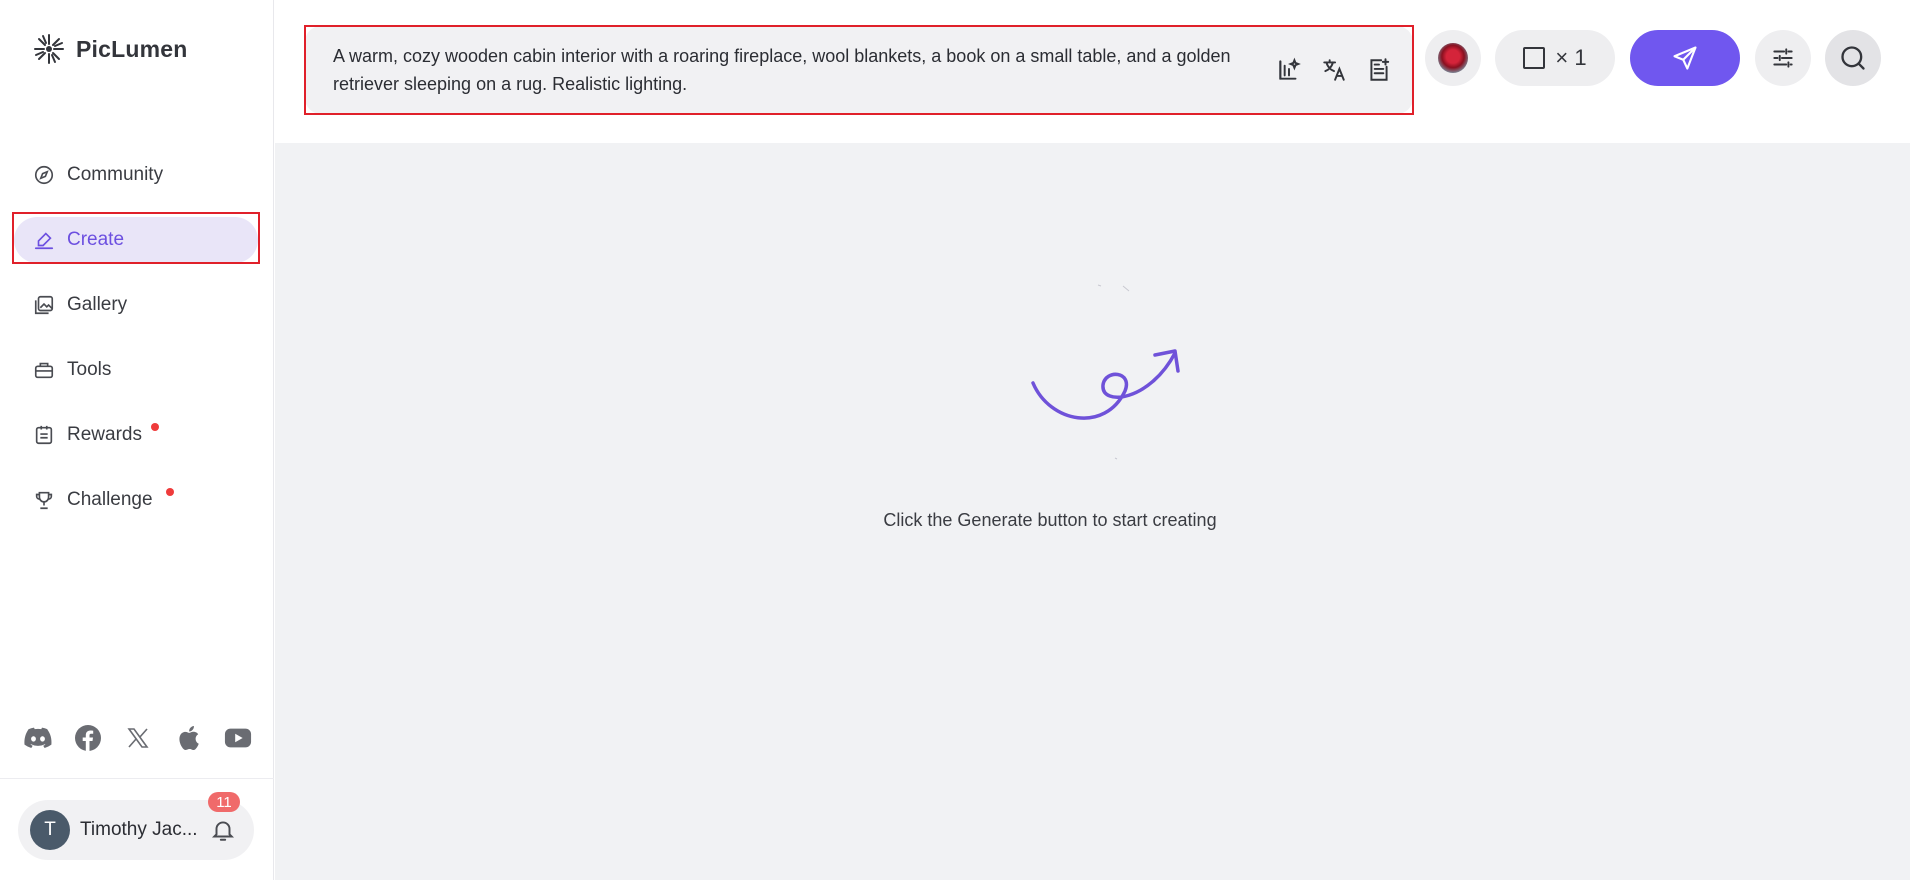 The width and height of the screenshot is (1910, 880). What do you see at coordinates (88, 738) in the screenshot?
I see `facebook-icon` at bounding box center [88, 738].